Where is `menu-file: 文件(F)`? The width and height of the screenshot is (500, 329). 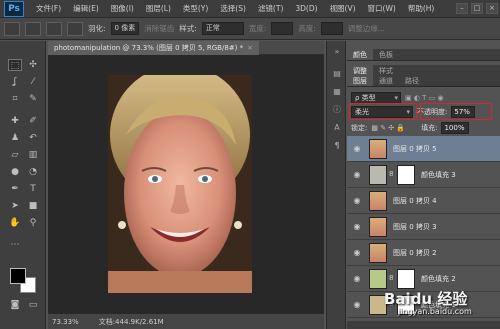 menu-file: 文件(F) is located at coordinates (48, 8).